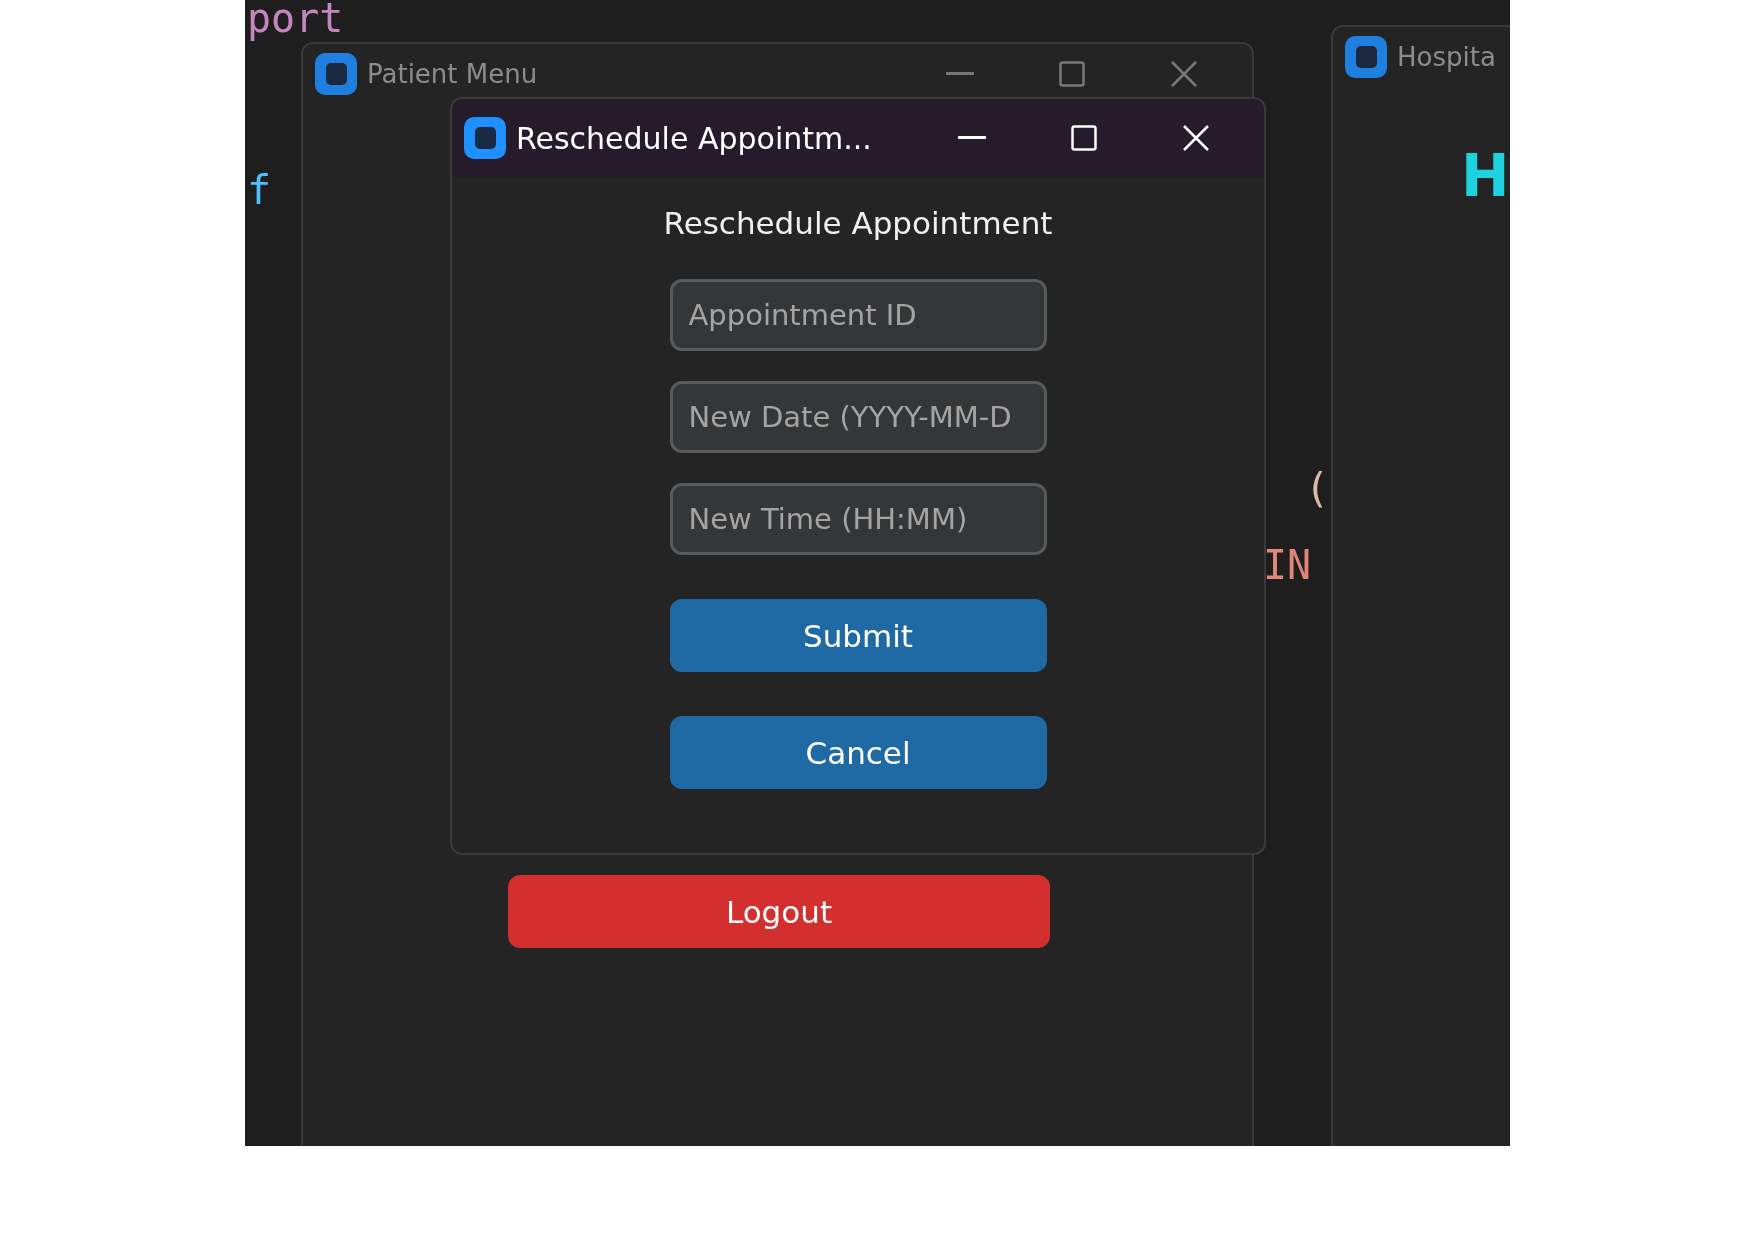  What do you see at coordinates (1446, 57) in the screenshot?
I see `window-title: Hospita` at bounding box center [1446, 57].